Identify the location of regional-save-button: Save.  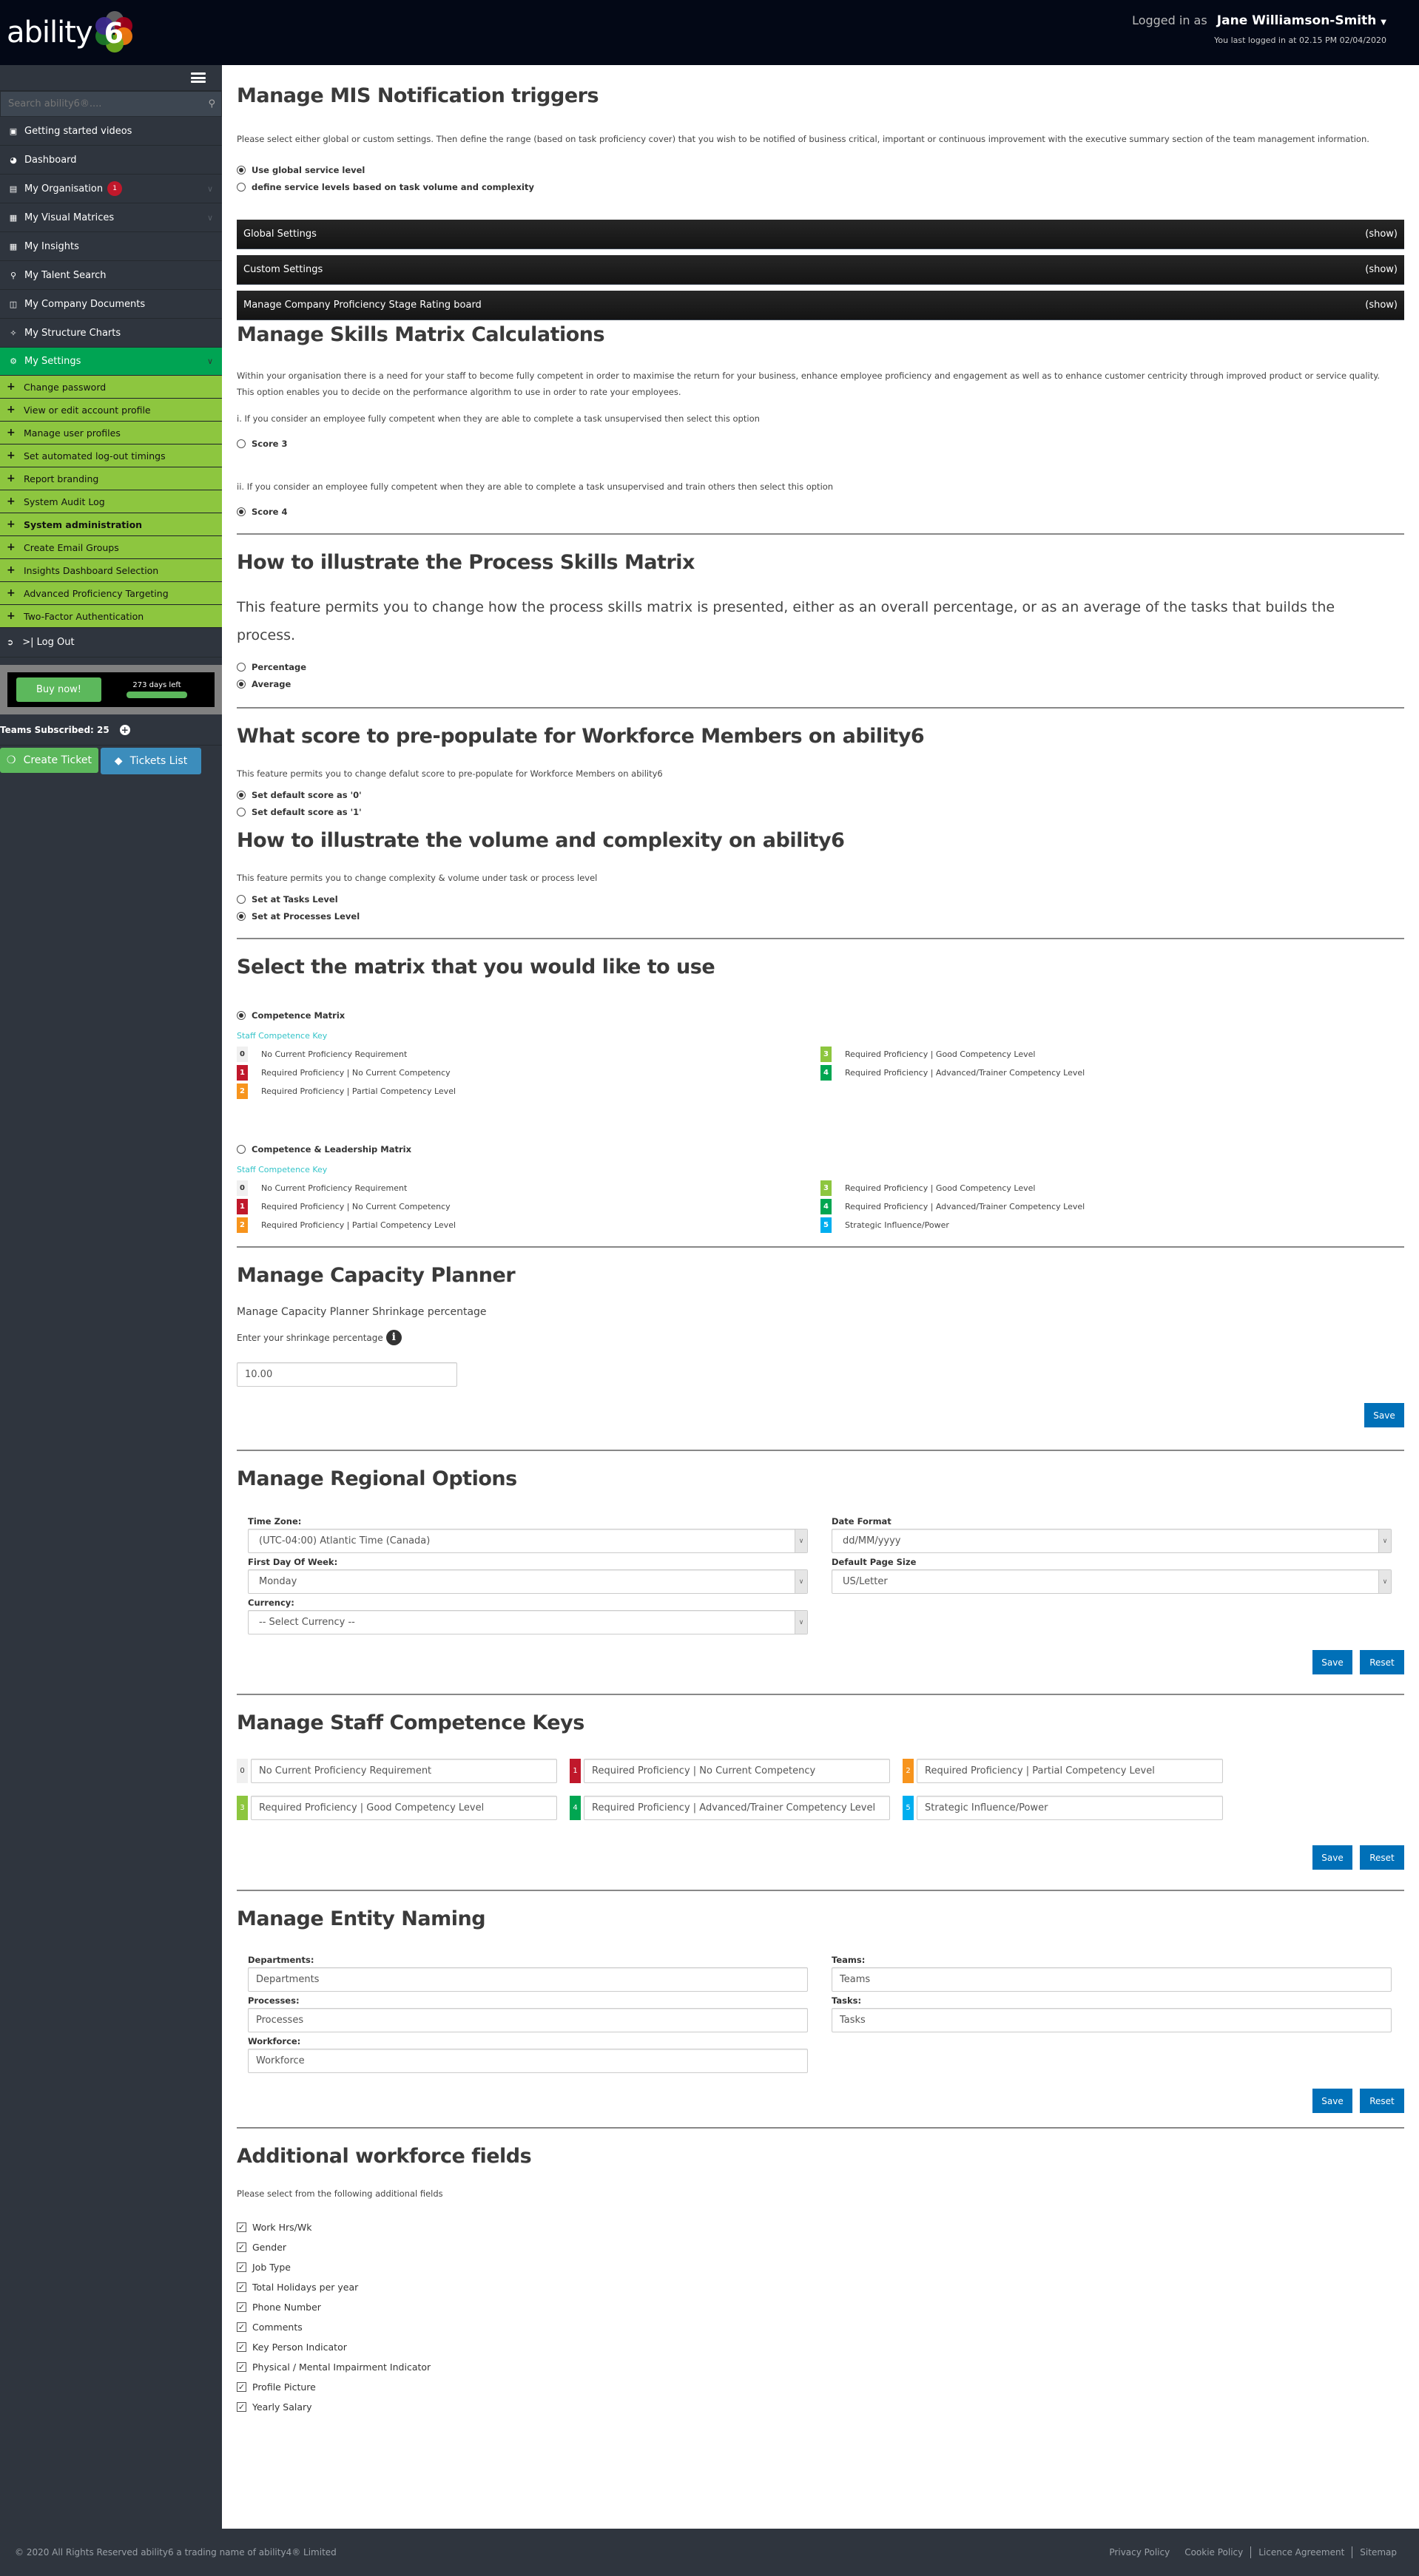
(1332, 1662).